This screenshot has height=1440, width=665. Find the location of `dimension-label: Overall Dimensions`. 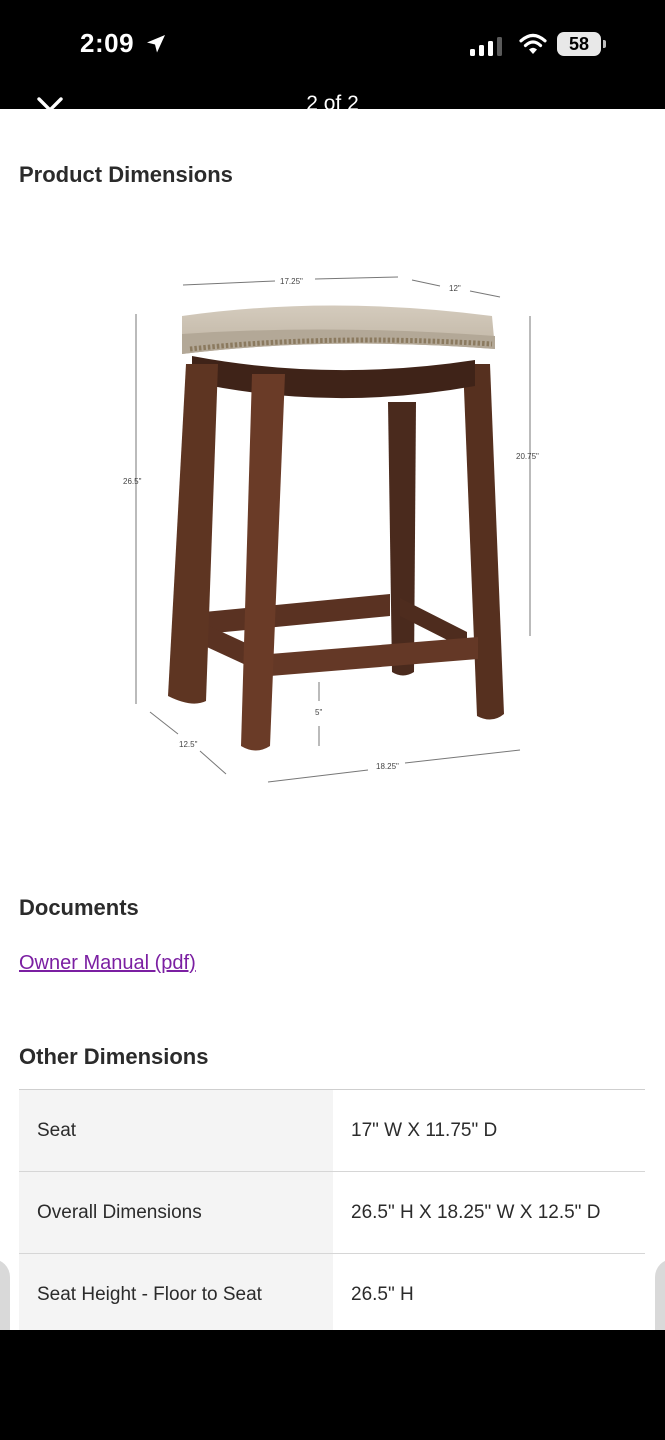

dimension-label: Overall Dimensions is located at coordinates (176, 1212).